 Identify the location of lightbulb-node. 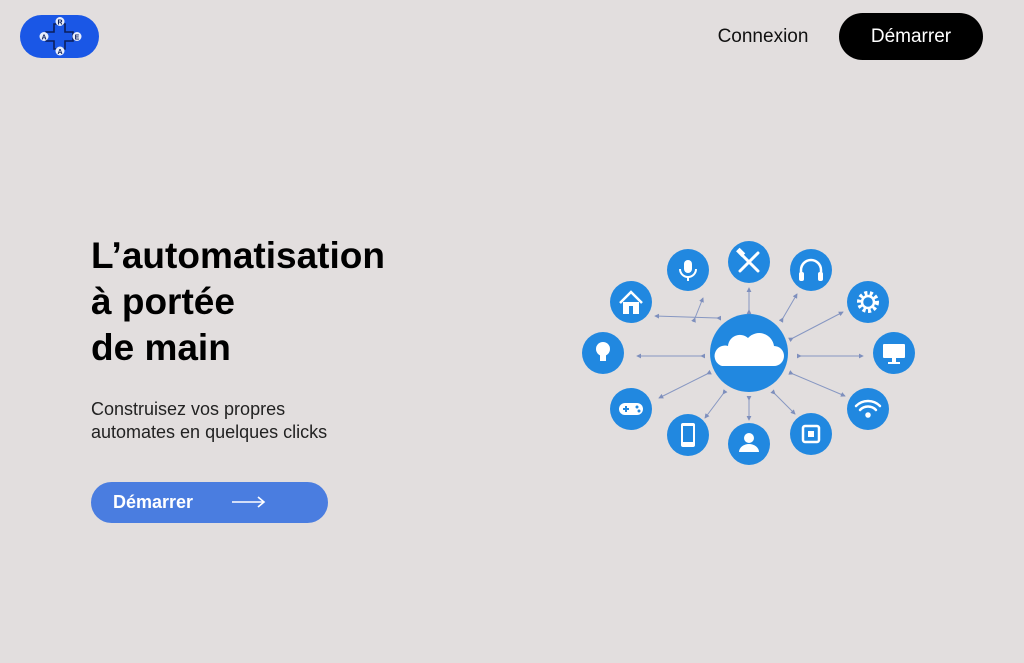
(603, 353).